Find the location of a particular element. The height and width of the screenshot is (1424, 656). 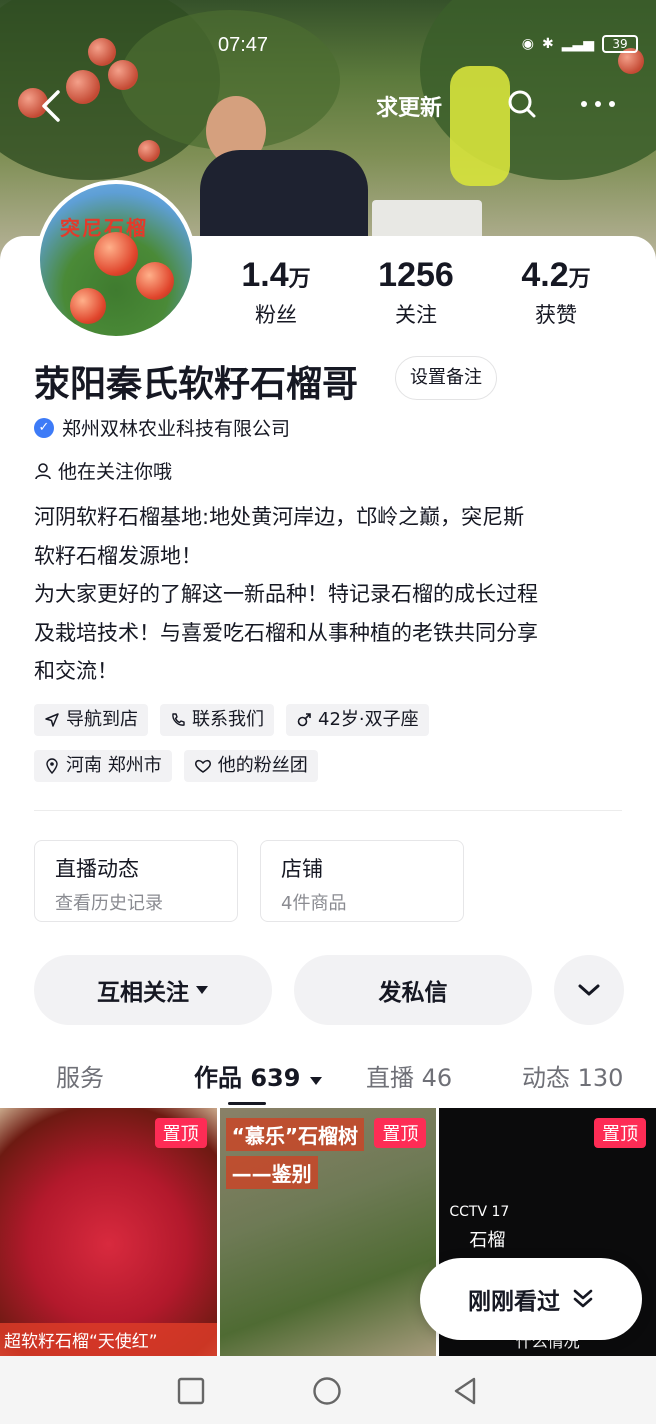

profile-name: 荥阳秦氏软籽石榴哥 is located at coordinates (196, 384).